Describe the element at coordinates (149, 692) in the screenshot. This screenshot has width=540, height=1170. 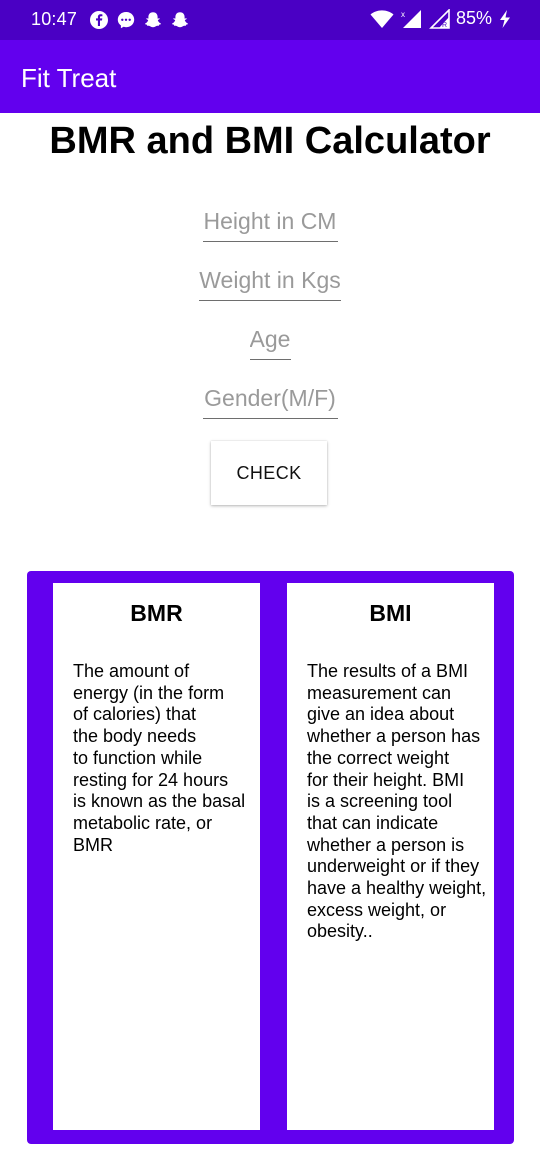
I see `bmr-text-line: energy (in the form` at that location.